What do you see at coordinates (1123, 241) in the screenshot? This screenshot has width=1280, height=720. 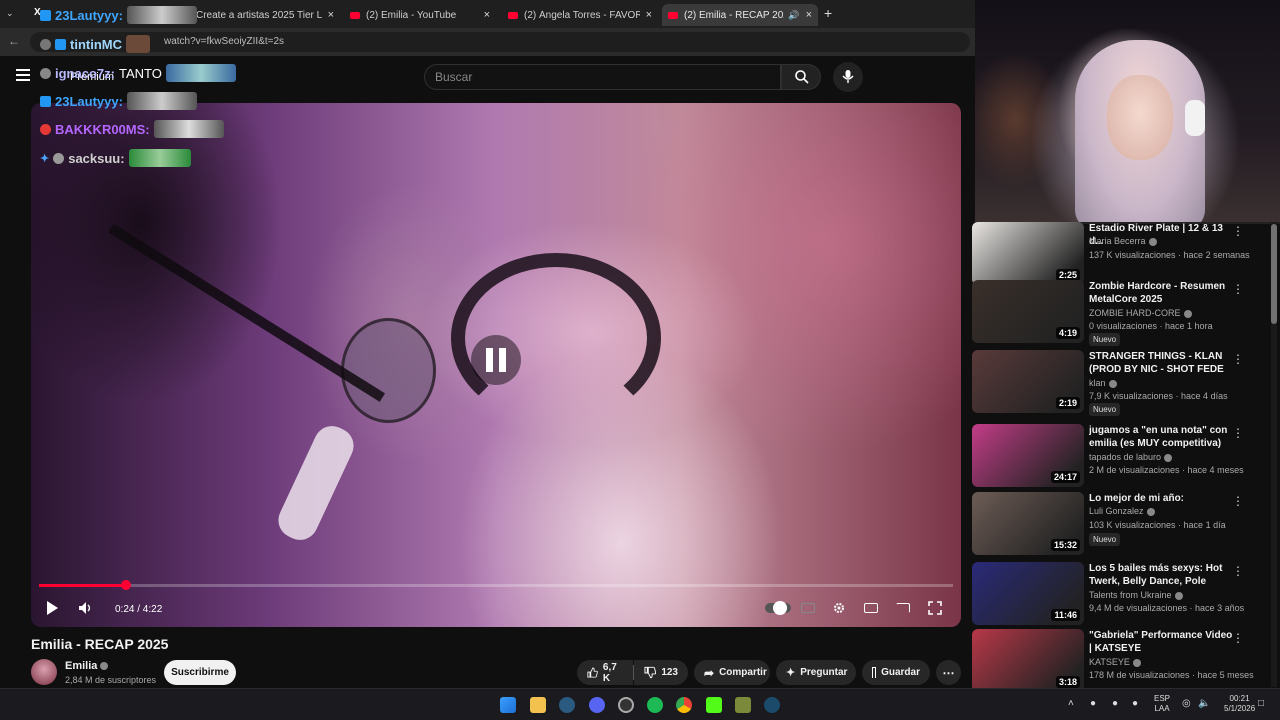 I see `recommendation-channel: Maria Becerra` at bounding box center [1123, 241].